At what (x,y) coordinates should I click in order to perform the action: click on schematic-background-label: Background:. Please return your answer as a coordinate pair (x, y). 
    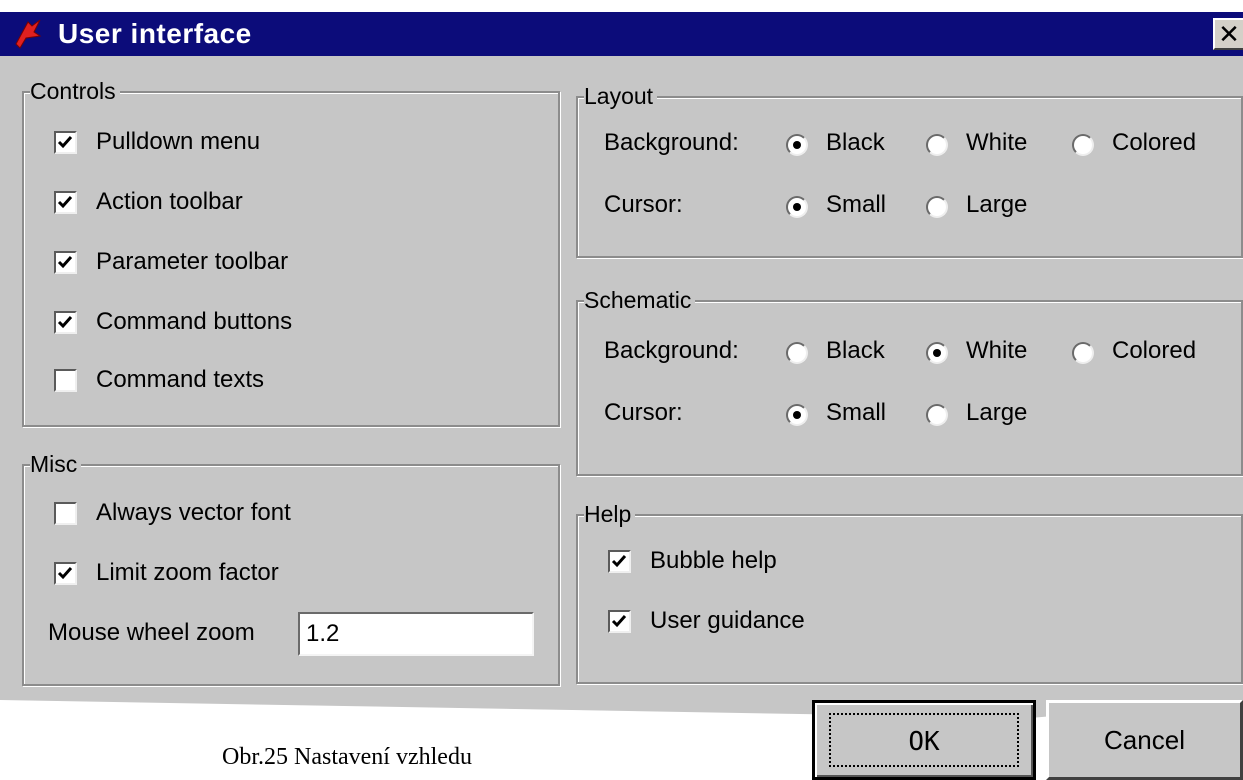
    Looking at the image, I should click on (671, 350).